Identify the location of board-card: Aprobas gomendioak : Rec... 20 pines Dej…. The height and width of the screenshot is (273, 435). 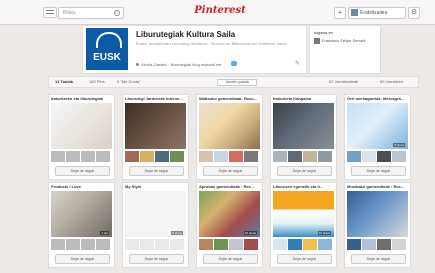
(229, 225).